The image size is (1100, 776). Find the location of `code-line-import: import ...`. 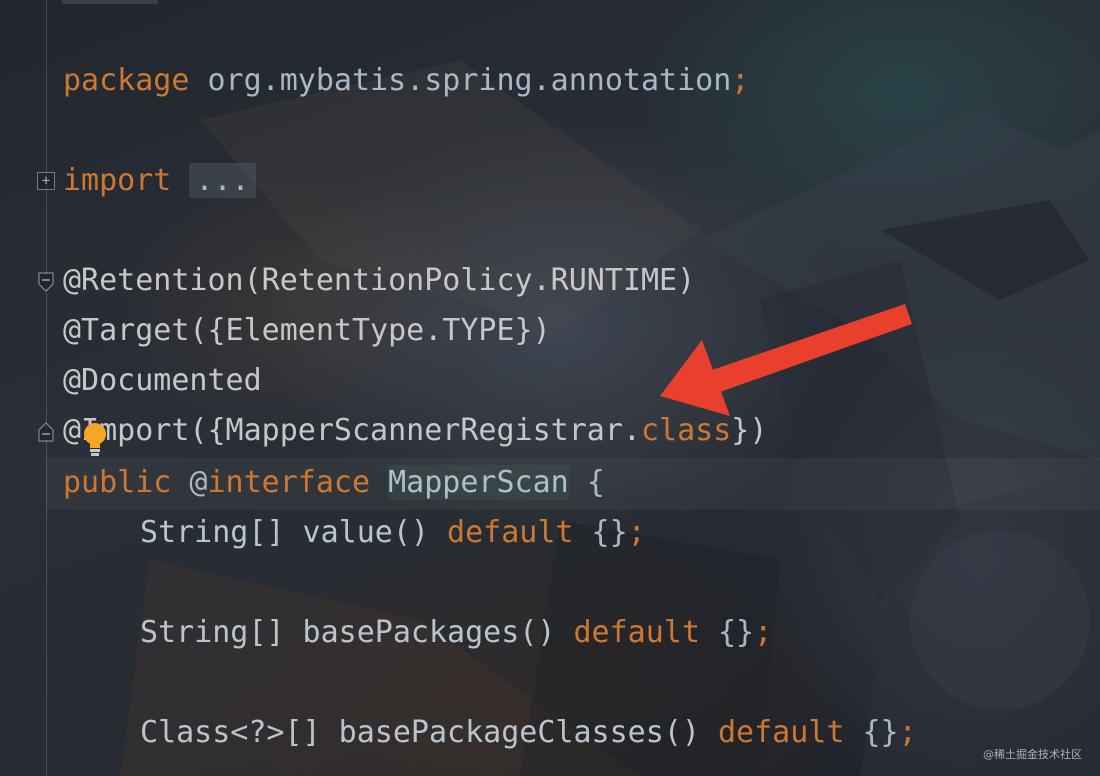

code-line-import: import ... is located at coordinates (159, 181).